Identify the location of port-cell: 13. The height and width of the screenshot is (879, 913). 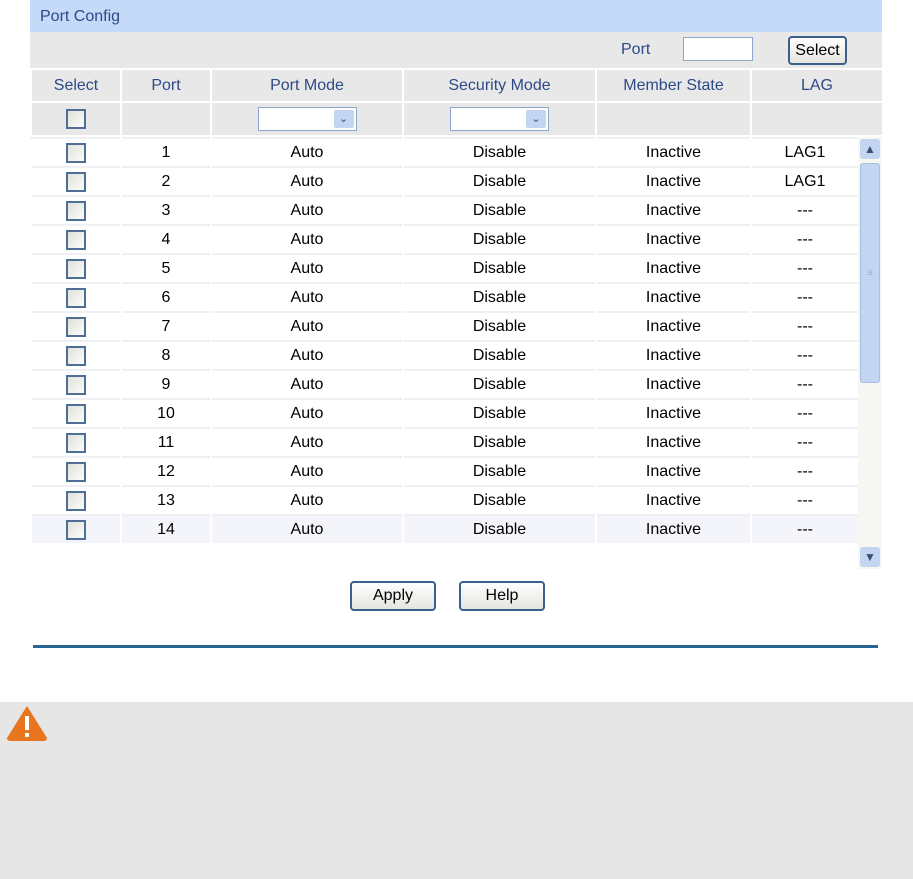
(166, 500).